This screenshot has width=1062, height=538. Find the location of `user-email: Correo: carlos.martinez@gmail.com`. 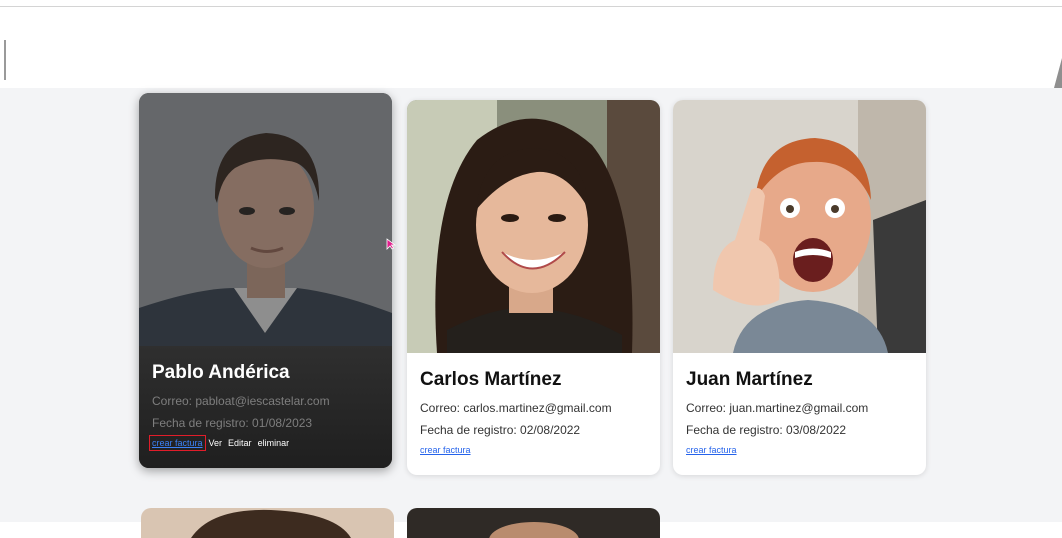

user-email: Correo: carlos.martinez@gmail.com is located at coordinates (516, 408).